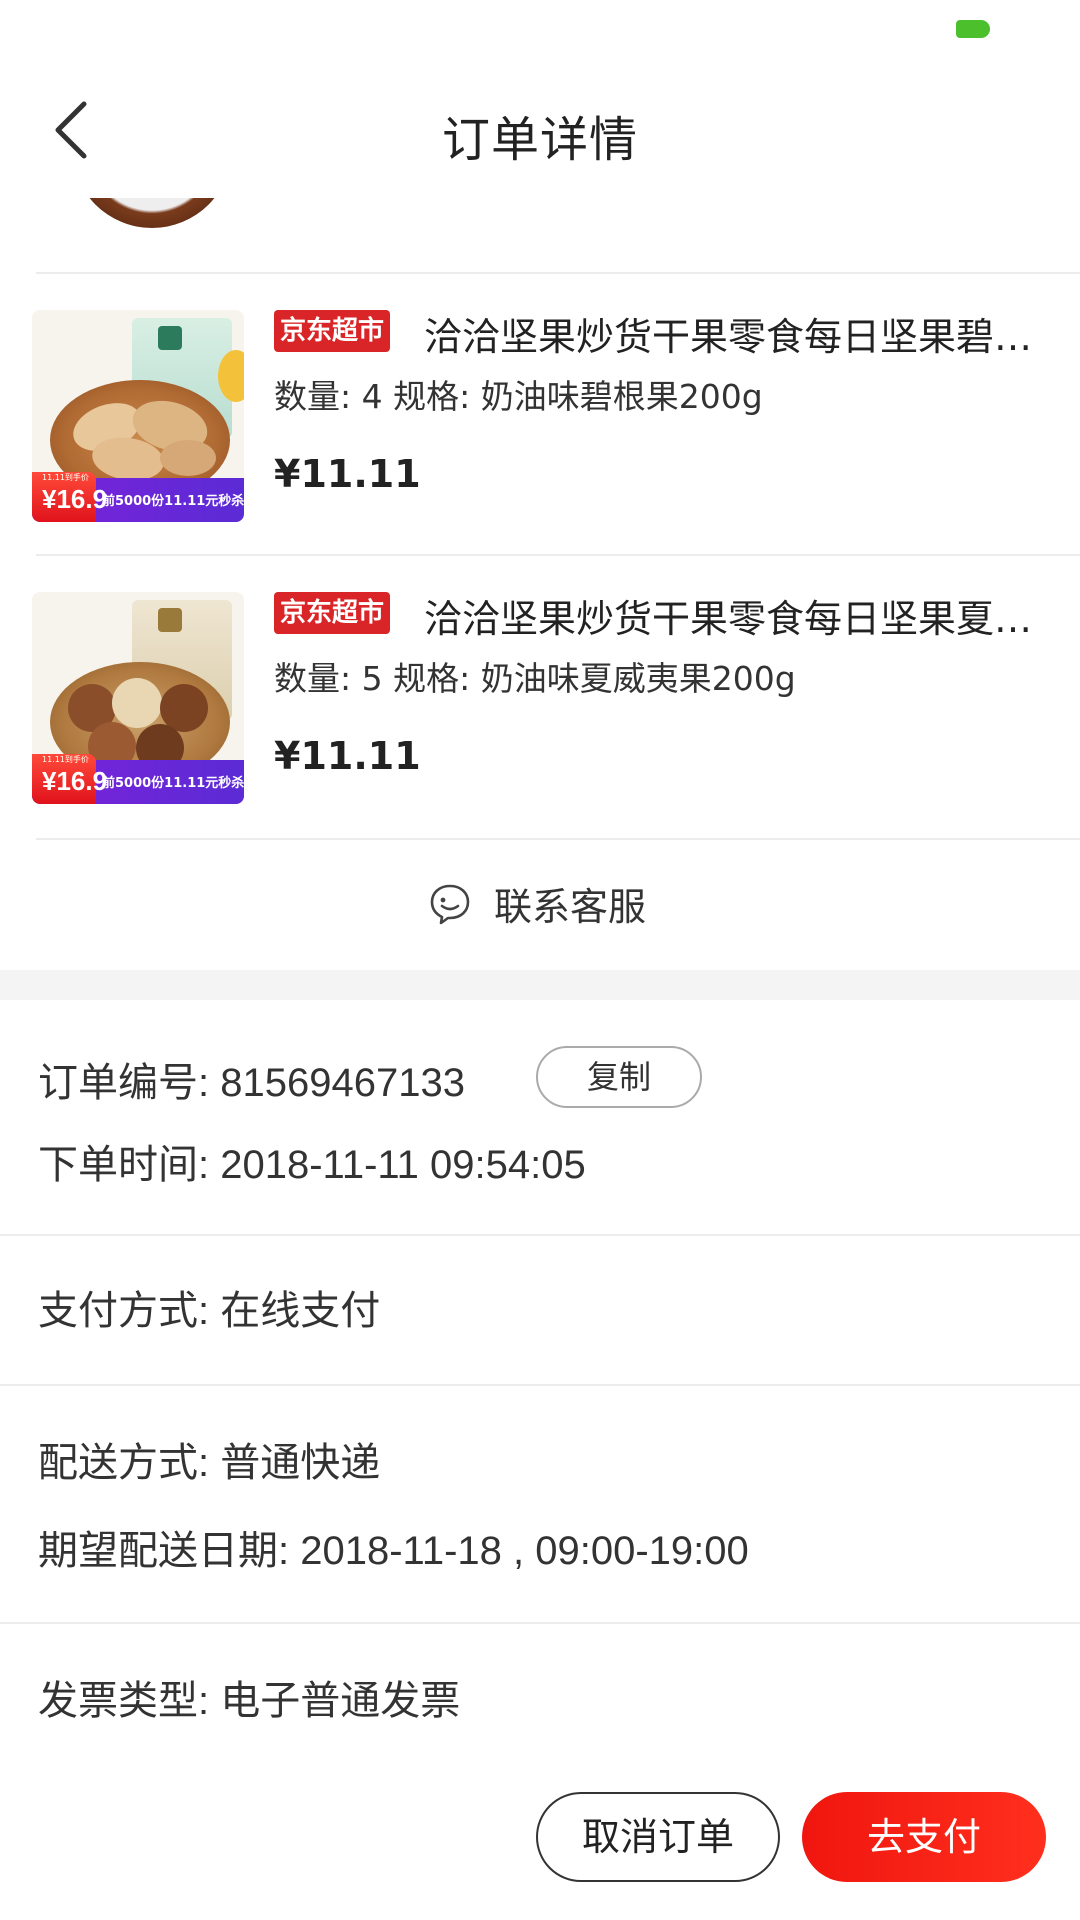 Image resolution: width=1080 pixels, height=1920 pixels. Describe the element at coordinates (973, 29) in the screenshot. I see `battery-icon` at that location.